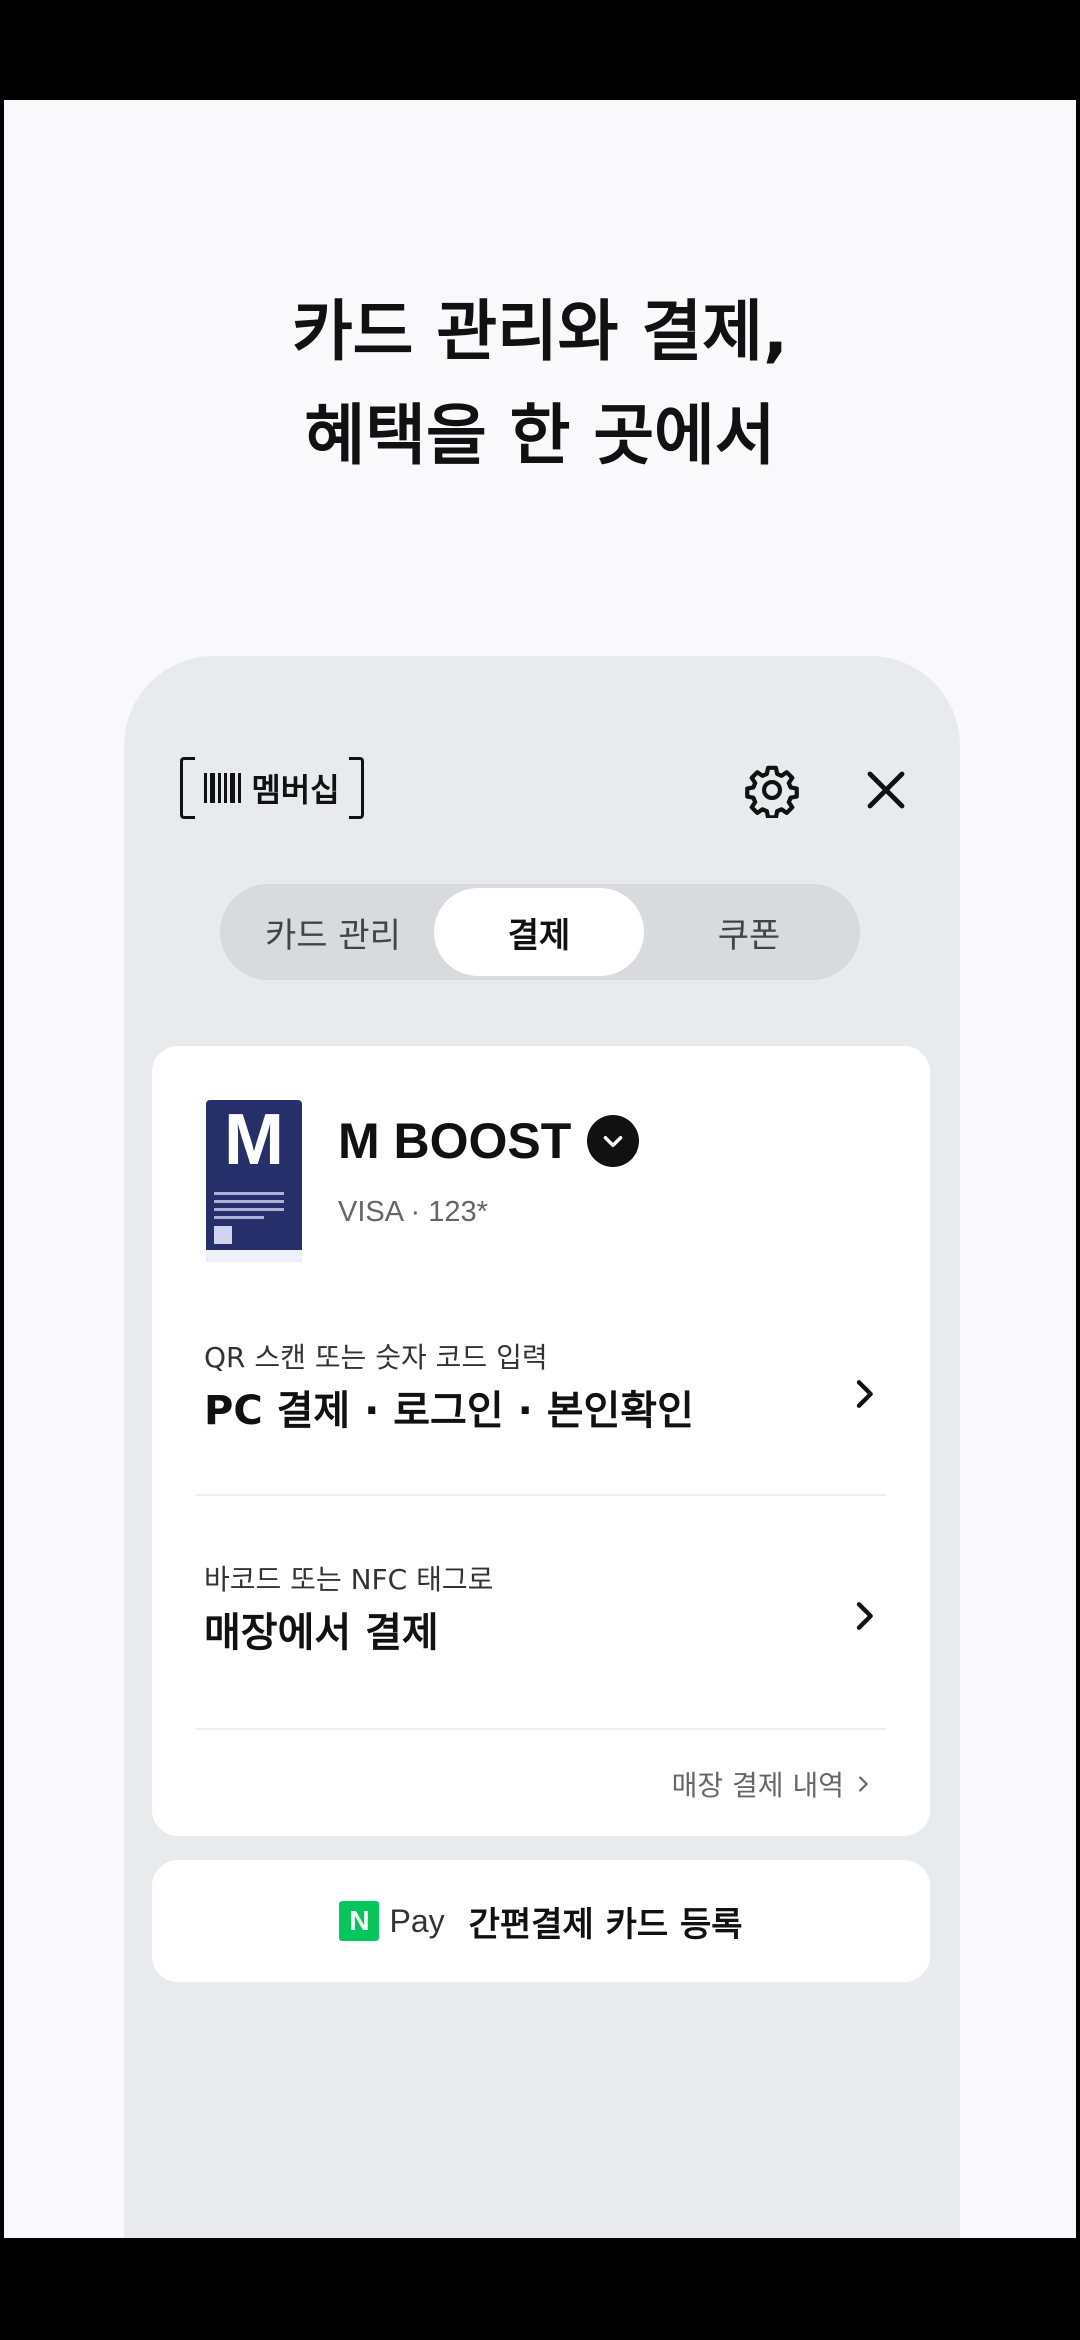  Describe the element at coordinates (254, 1256) in the screenshot. I see `card-thumb-strip` at that location.